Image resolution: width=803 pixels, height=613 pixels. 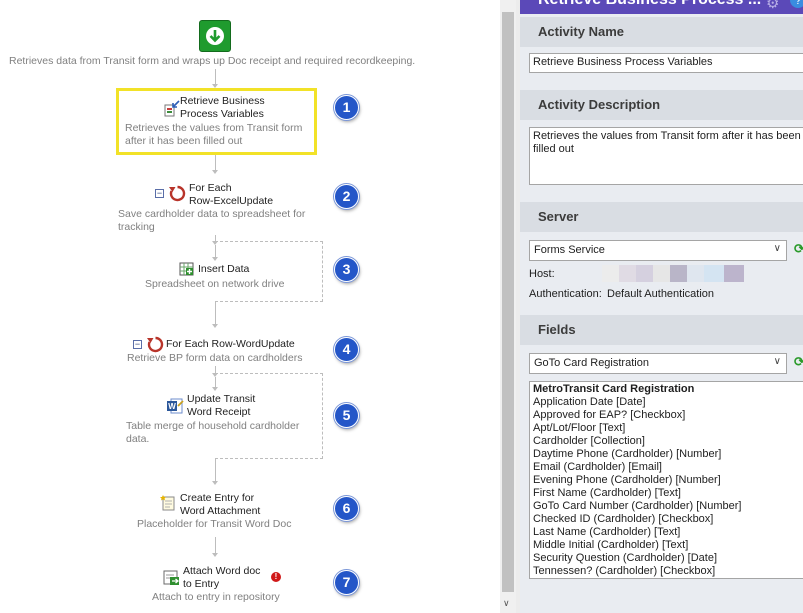 I want to click on list-item: Security Question (Cardholder) [Date], so click(x=668, y=558).